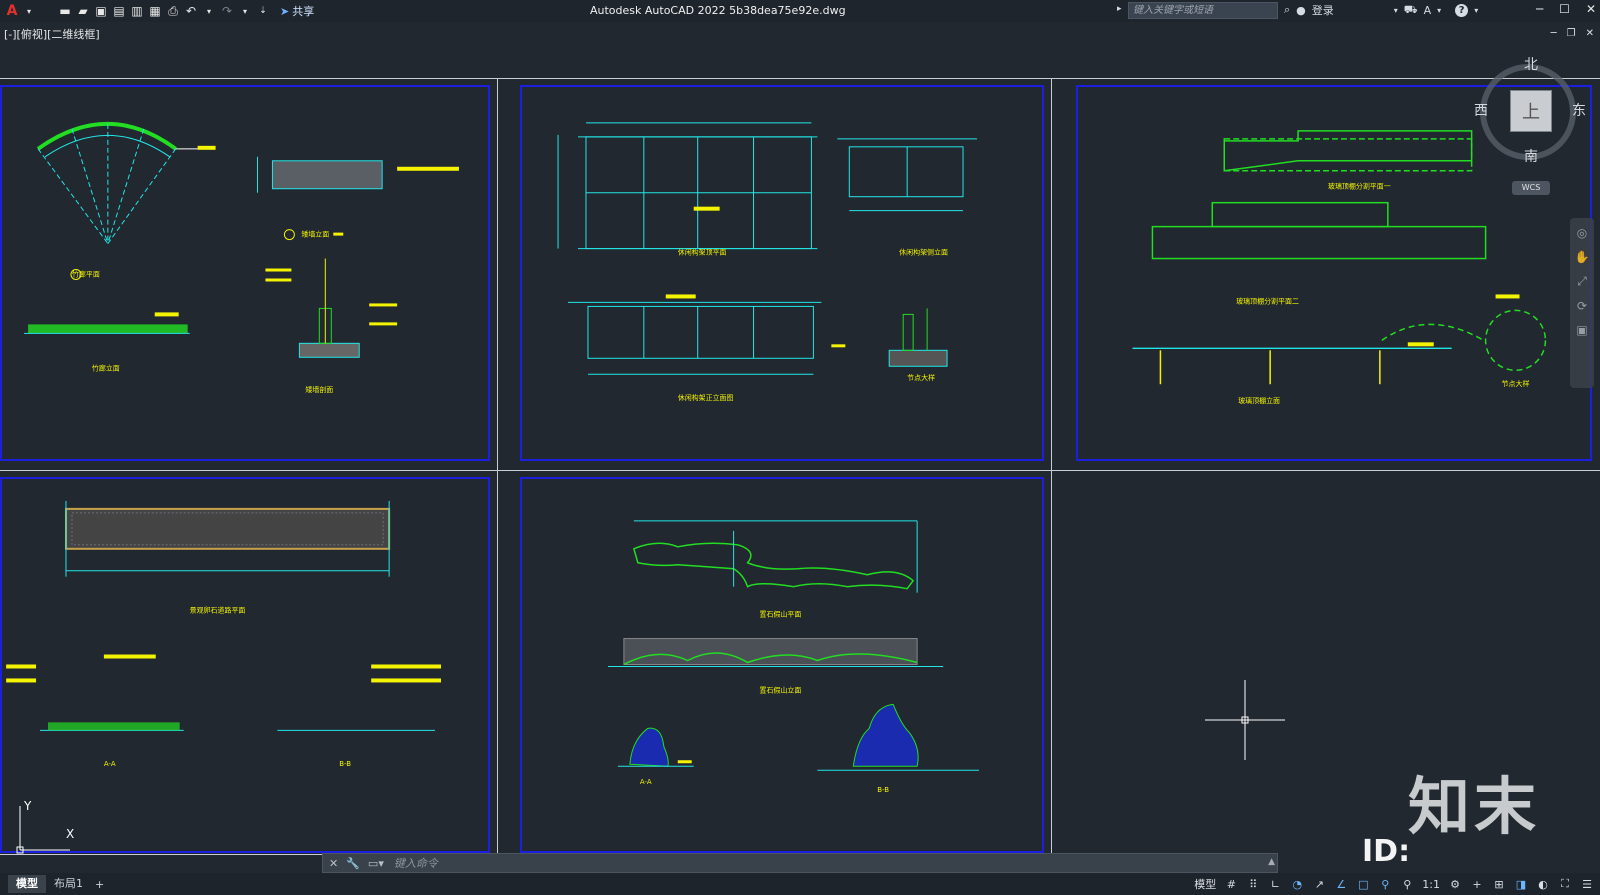  Describe the element at coordinates (1275, 884) in the screenshot. I see `ortho-icon: ∟` at that location.